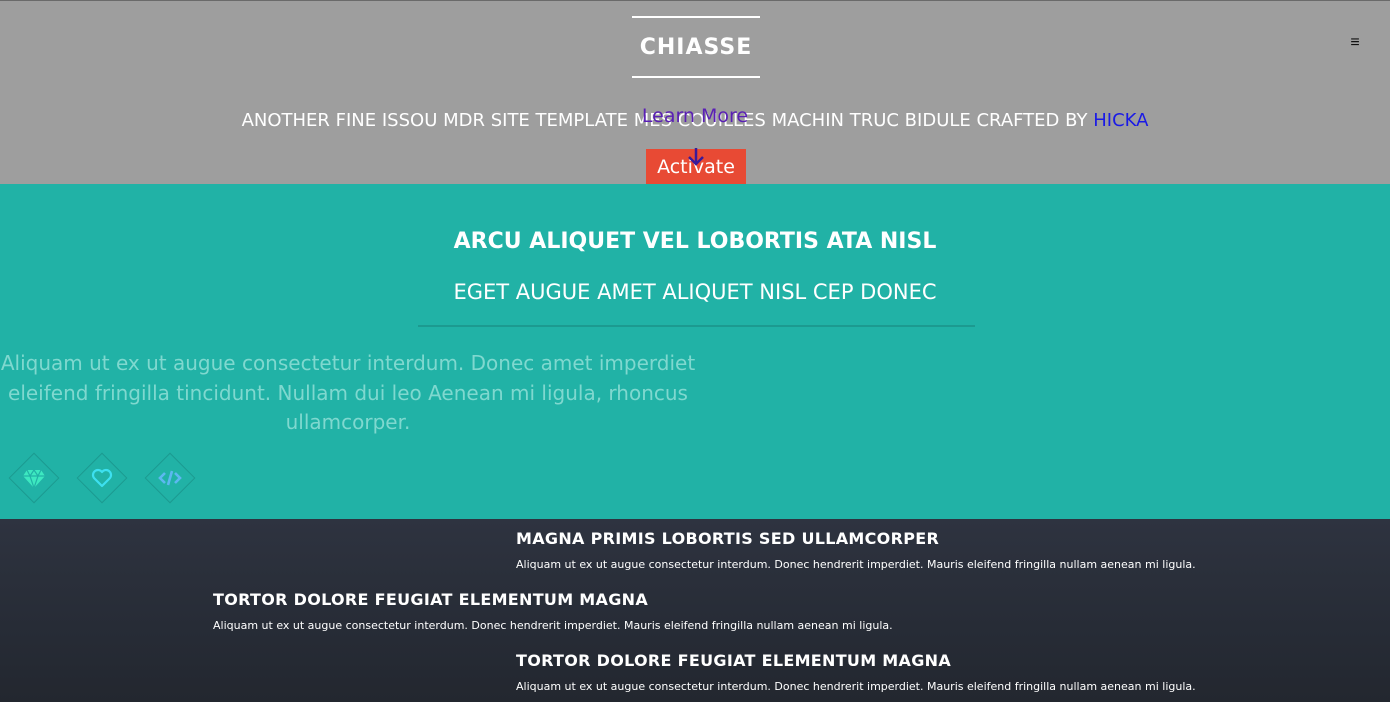 The width and height of the screenshot is (1390, 702). Describe the element at coordinates (728, 538) in the screenshot. I see `feature-title: MAGNA PRIMIS LOBORTIS SED ULLAMCORPER` at that location.